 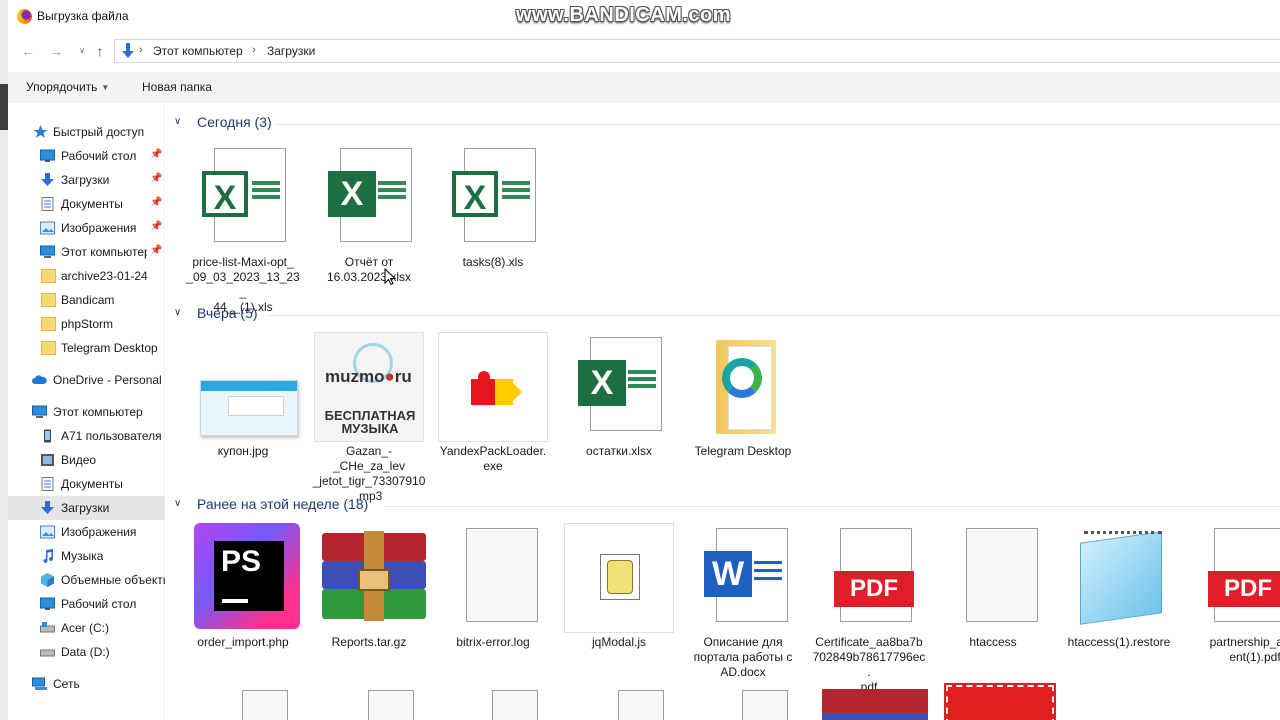 What do you see at coordinates (113, 436) in the screenshot?
I see `sidebar-item-label: A71 пользователя G` at bounding box center [113, 436].